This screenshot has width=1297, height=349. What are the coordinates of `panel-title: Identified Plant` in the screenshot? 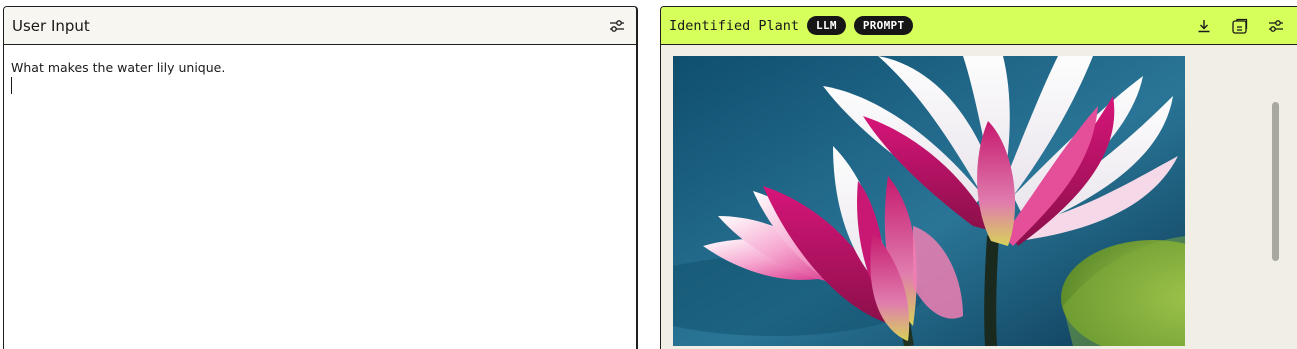 It's located at (734, 25).